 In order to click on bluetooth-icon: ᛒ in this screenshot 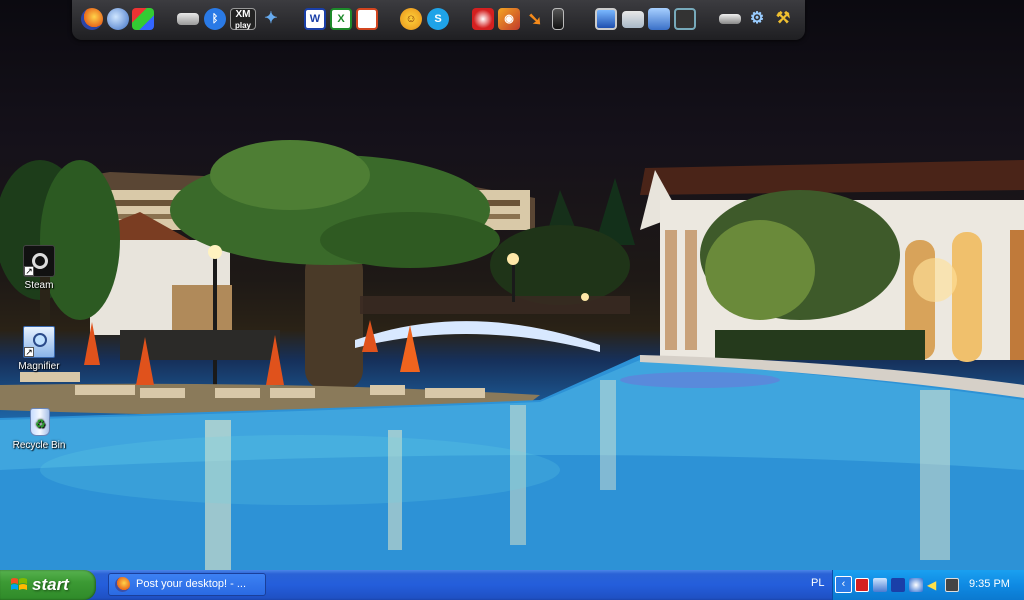, I will do `click(215, 19)`.